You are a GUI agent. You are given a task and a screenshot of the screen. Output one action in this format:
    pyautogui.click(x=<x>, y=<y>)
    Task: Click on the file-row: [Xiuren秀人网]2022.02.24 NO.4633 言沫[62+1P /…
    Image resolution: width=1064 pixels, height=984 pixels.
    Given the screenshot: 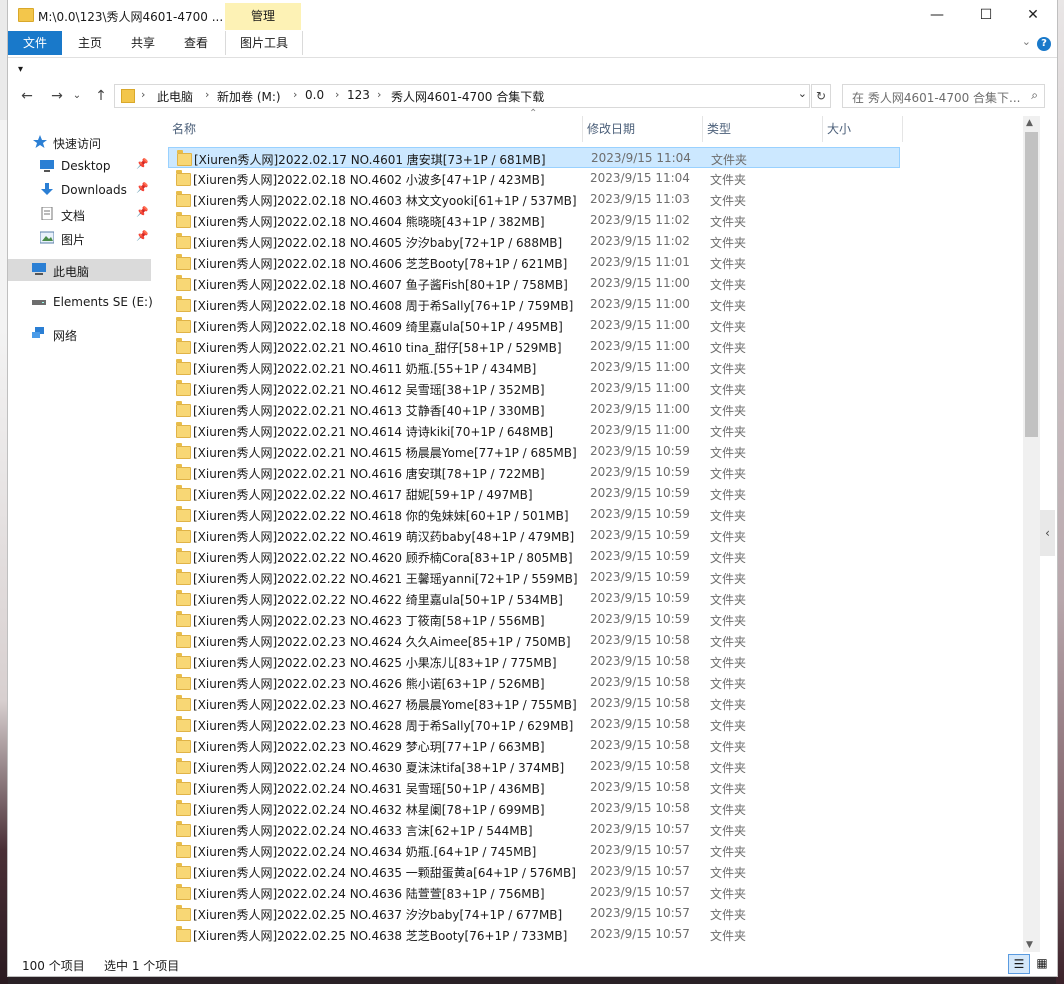 What is the action you would take?
    pyautogui.click(x=534, y=829)
    